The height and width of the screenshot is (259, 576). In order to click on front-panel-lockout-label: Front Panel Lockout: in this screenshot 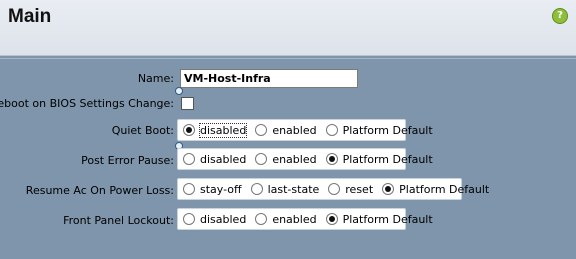, I will do `click(118, 220)`.